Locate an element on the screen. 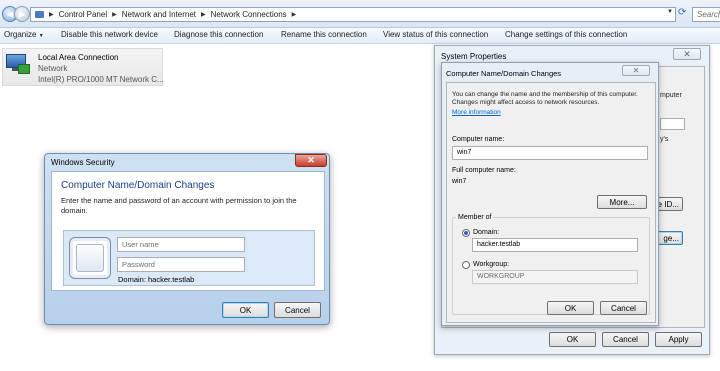 The image size is (720, 371). system-ok-button: OK is located at coordinates (572, 339).